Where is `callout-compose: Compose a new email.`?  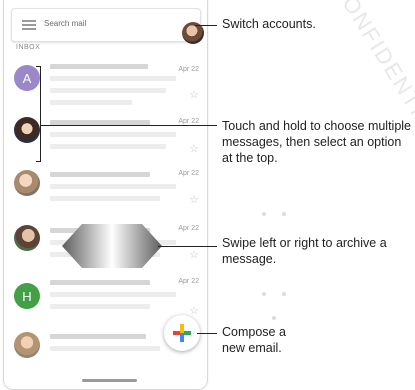
callout-compose: Compose a new email. is located at coordinates (254, 340).